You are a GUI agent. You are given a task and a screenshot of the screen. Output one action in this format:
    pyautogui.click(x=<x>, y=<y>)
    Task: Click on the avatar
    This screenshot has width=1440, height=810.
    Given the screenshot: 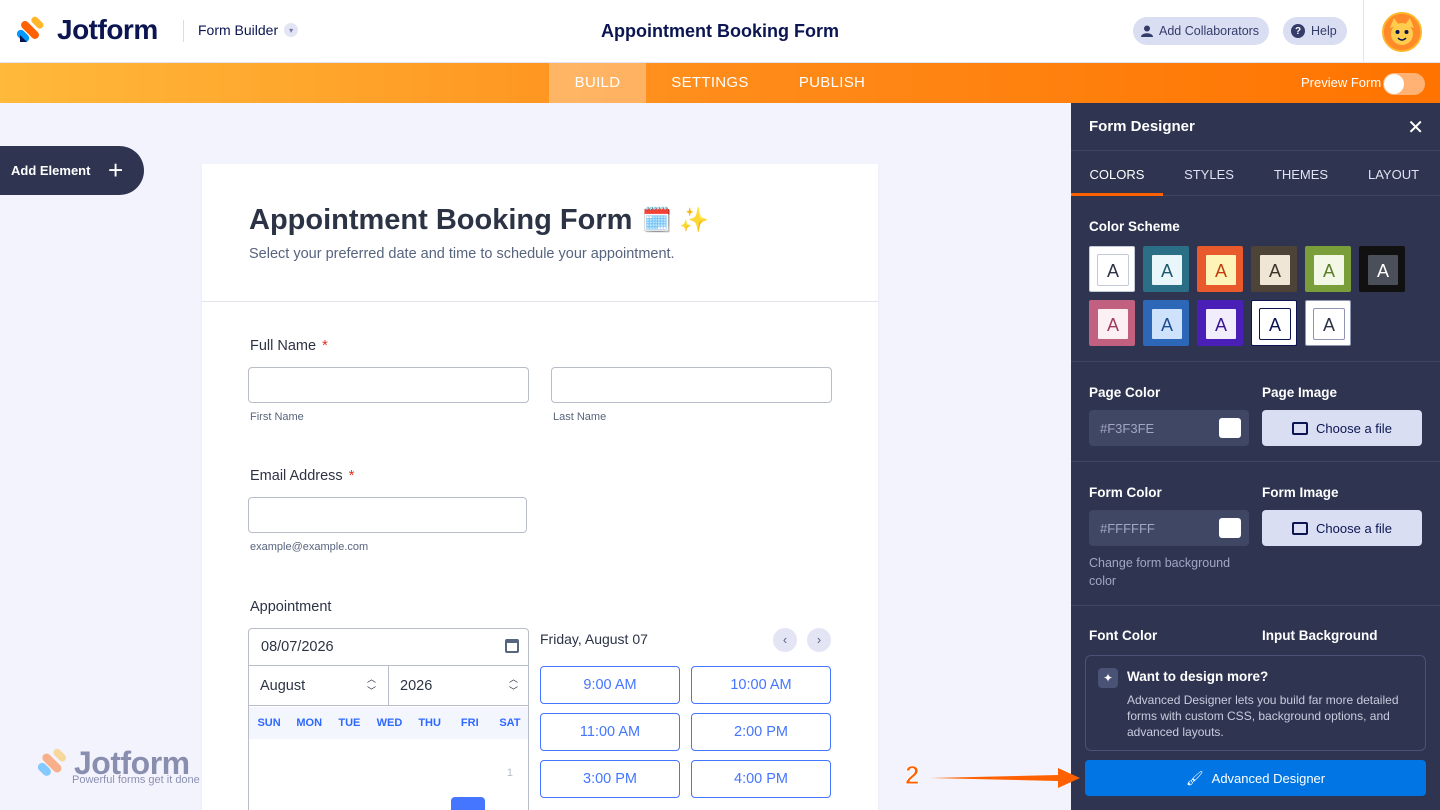 What is the action you would take?
    pyautogui.click(x=1402, y=32)
    